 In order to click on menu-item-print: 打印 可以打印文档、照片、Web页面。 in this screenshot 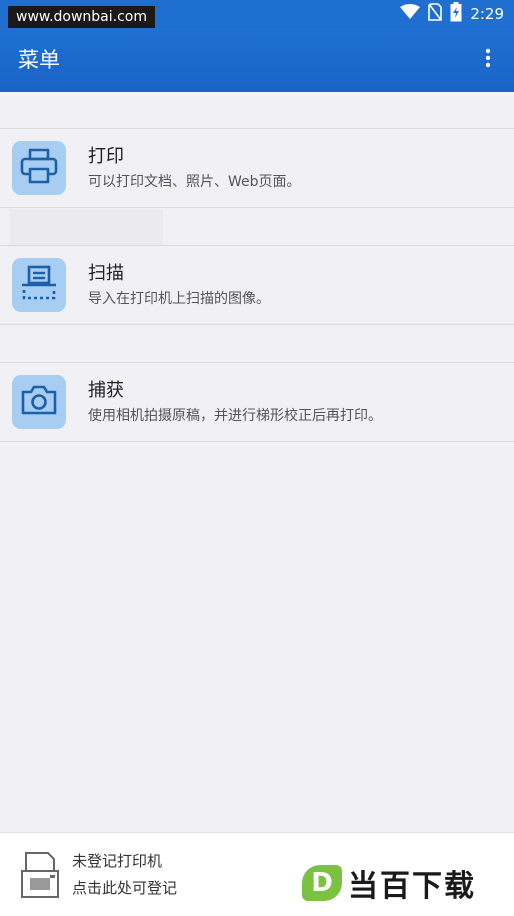, I will do `click(257, 168)`.